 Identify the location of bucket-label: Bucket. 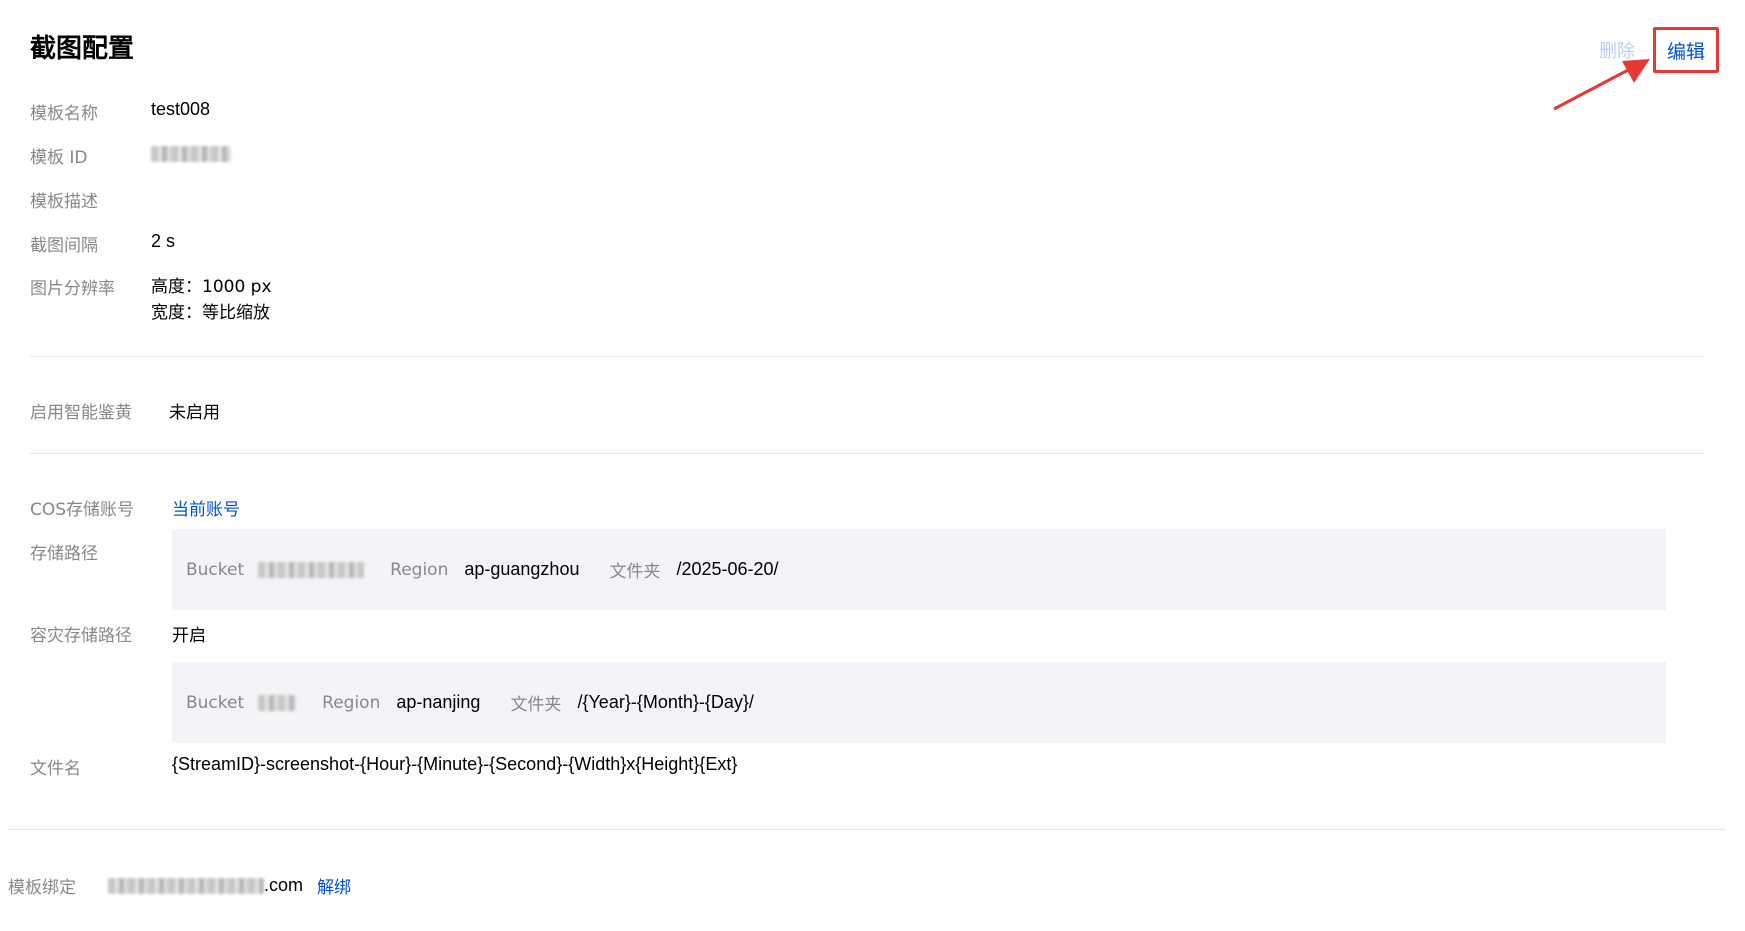
(215, 569).